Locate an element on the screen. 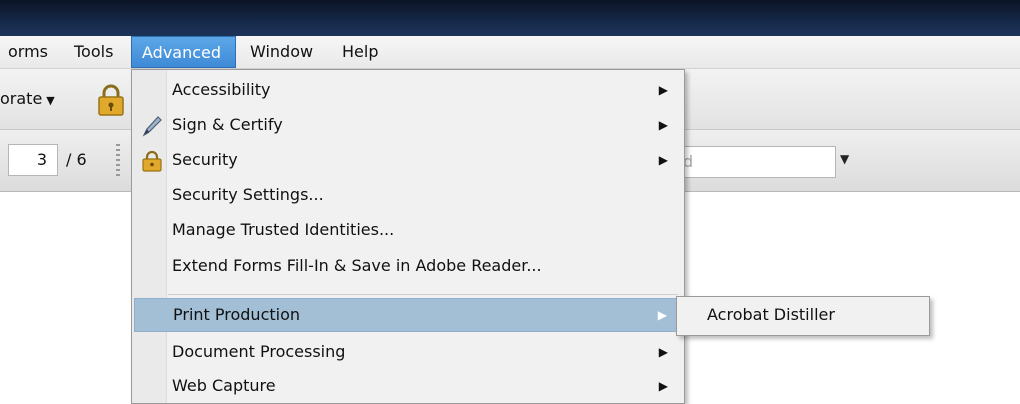 Image resolution: width=1020 pixels, height=404 pixels. chevron-down-icon: ▼ is located at coordinates (50, 100).